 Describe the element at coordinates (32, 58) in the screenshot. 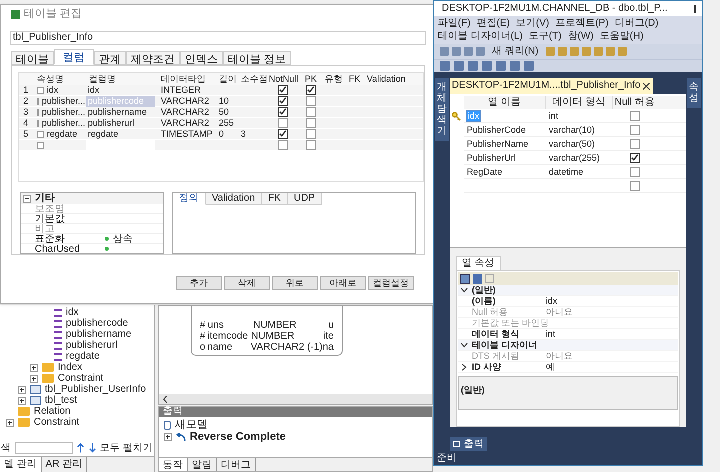

I see `dialog-tab: 테이블` at that location.